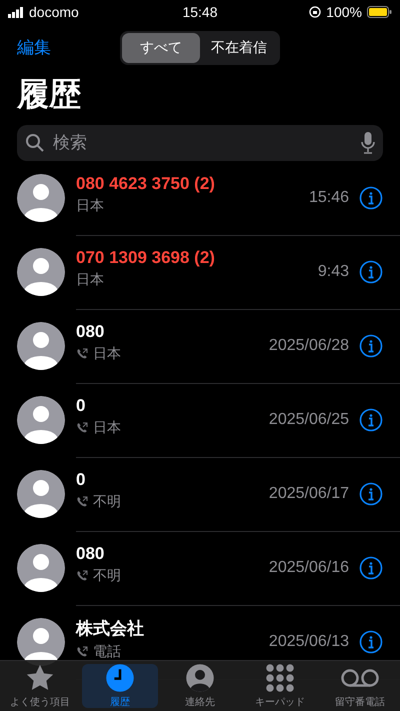 The image size is (400, 711). What do you see at coordinates (308, 419) in the screenshot?
I see `call-time: 2025/06/25` at bounding box center [308, 419].